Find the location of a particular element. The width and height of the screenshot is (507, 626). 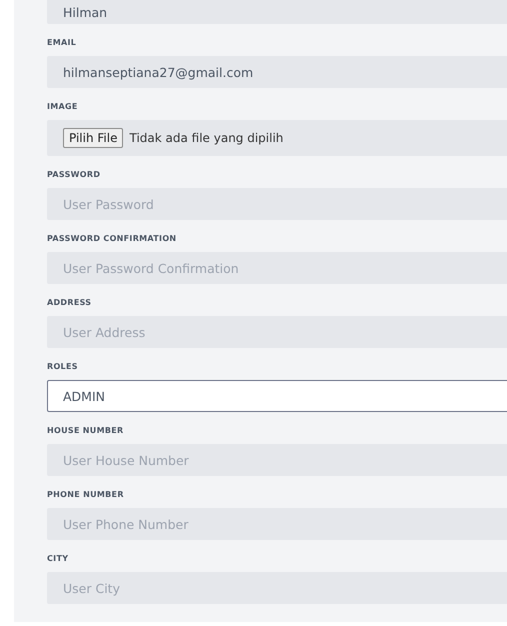

field-label: IMAGE is located at coordinates (63, 107).